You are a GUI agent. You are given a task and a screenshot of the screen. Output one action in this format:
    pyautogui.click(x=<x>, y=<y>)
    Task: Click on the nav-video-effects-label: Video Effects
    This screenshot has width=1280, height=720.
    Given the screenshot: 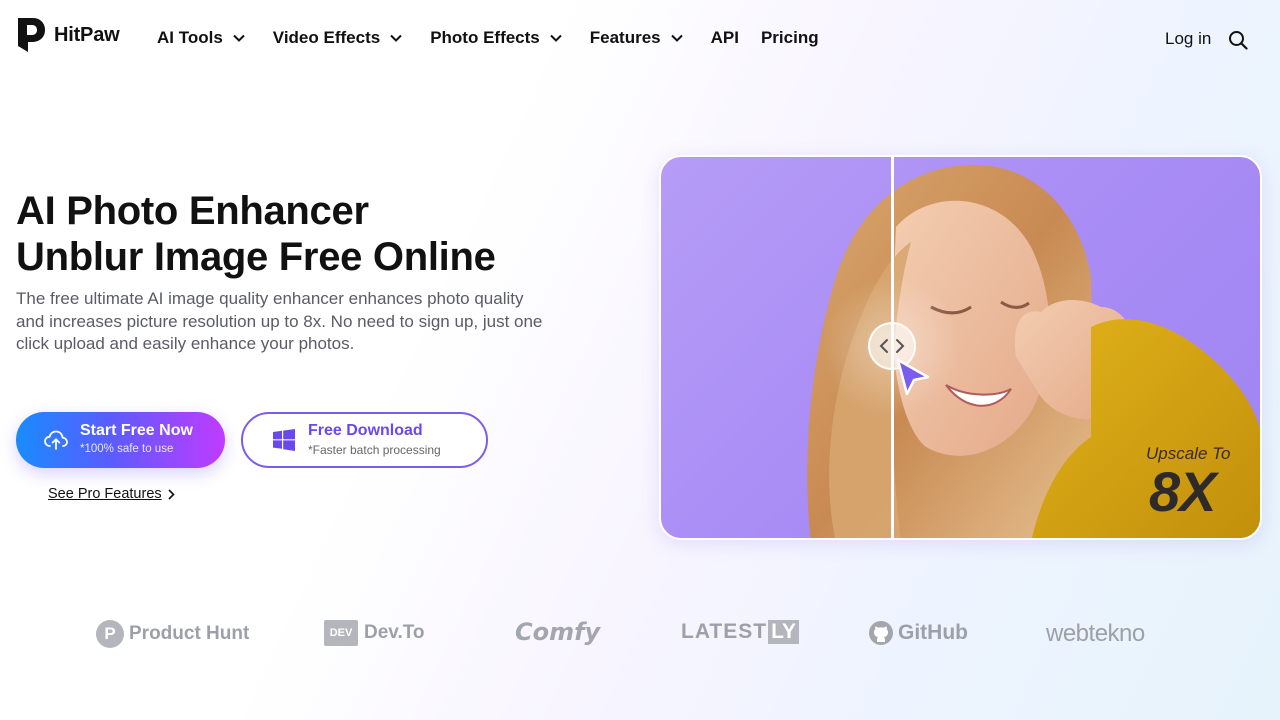 What is the action you would take?
    pyautogui.click(x=326, y=37)
    